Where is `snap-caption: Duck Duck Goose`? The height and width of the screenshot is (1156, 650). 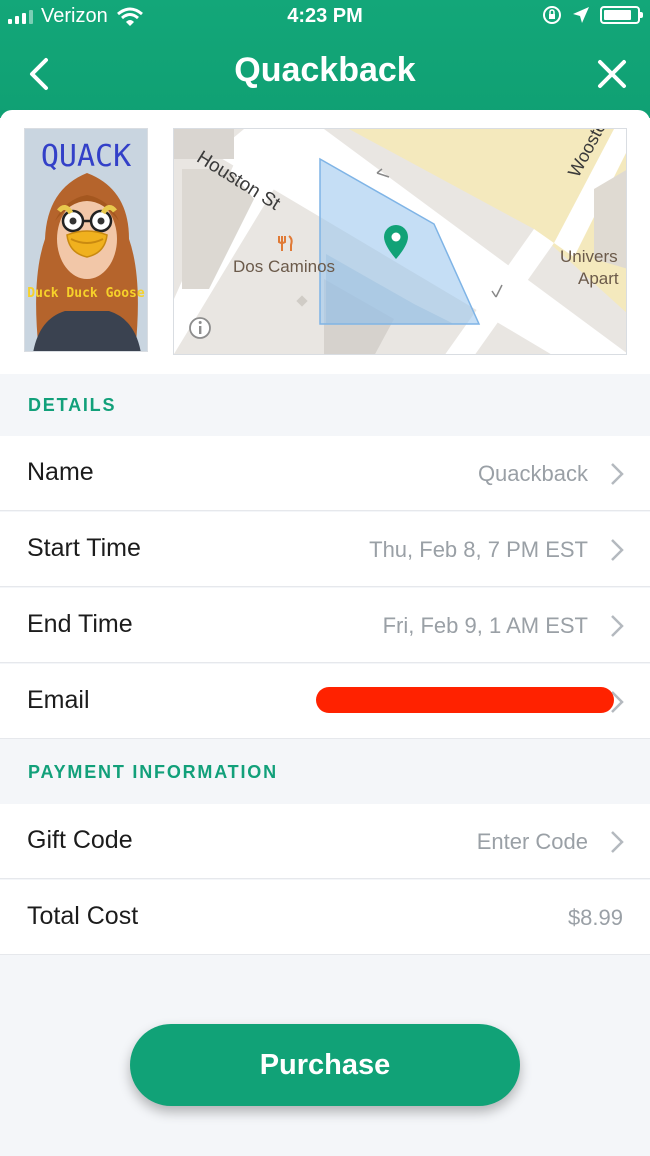 snap-caption: Duck Duck Goose is located at coordinates (86, 293).